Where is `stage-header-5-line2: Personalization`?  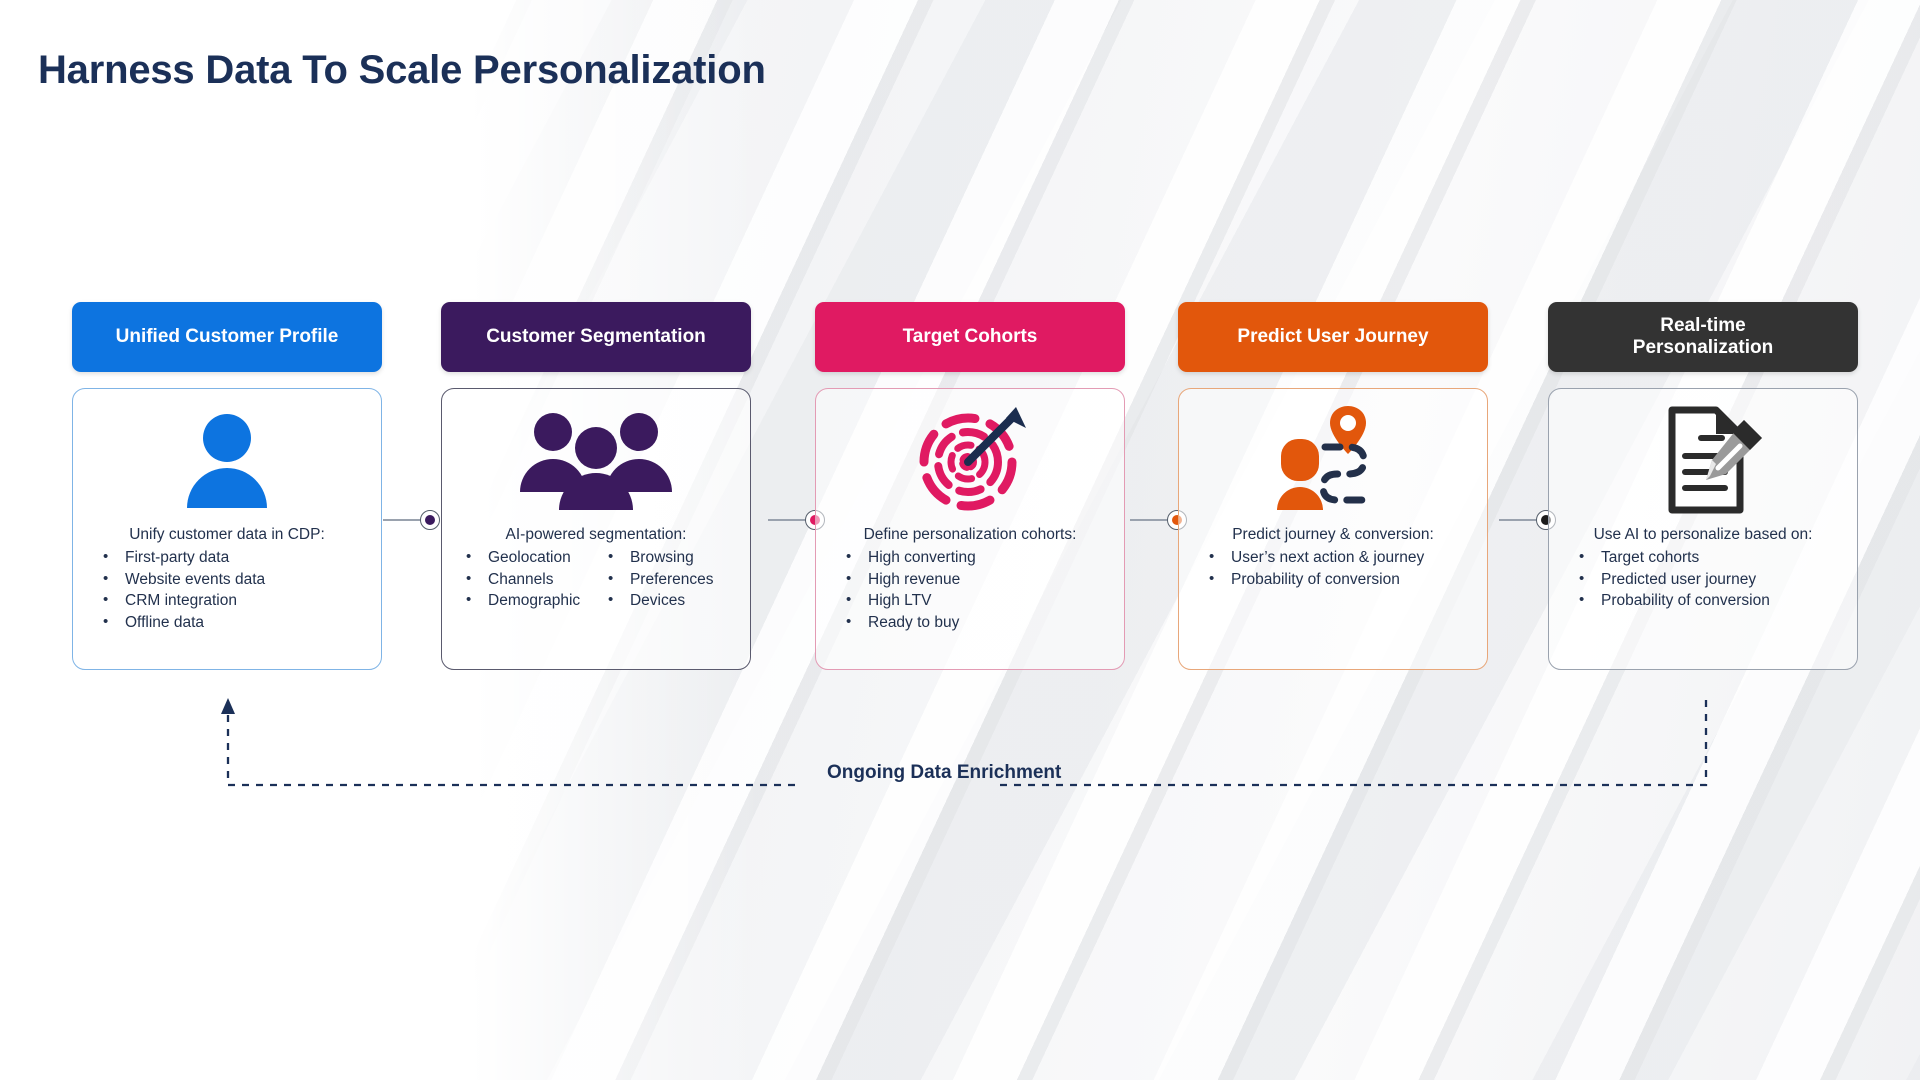 stage-header-5-line2: Personalization is located at coordinates (1703, 347).